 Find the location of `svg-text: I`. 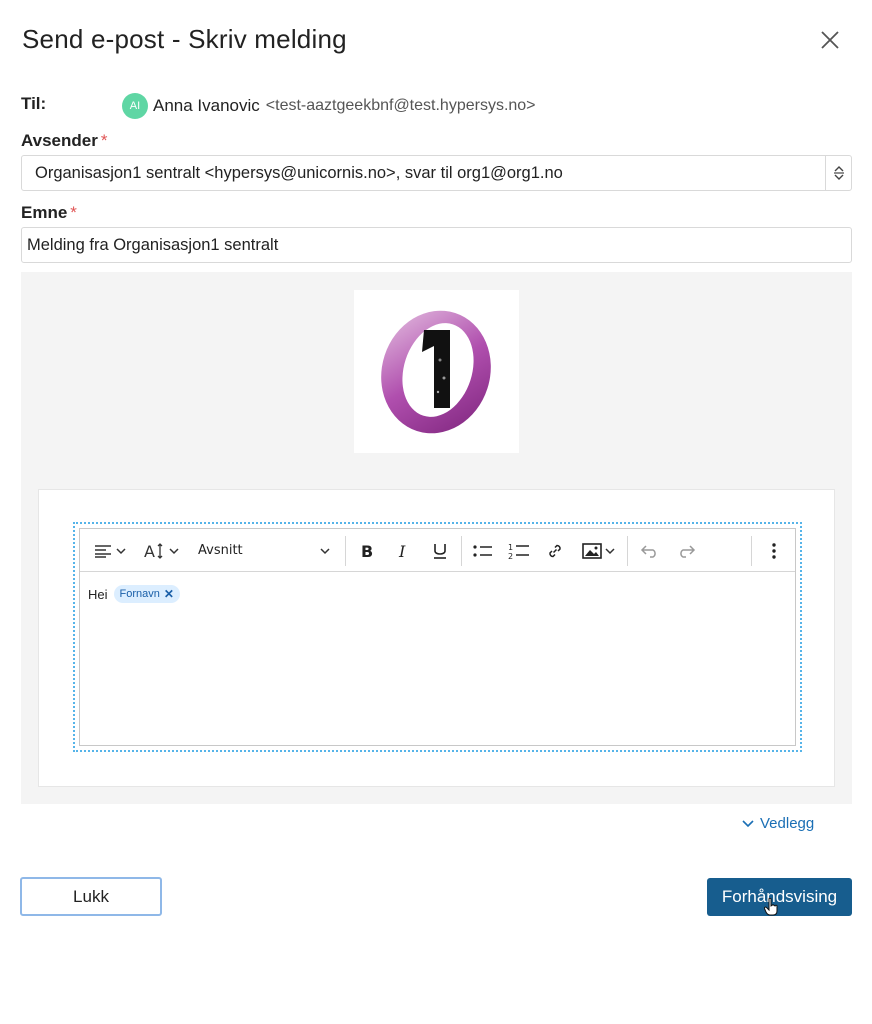

svg-text: I is located at coordinates (402, 551).